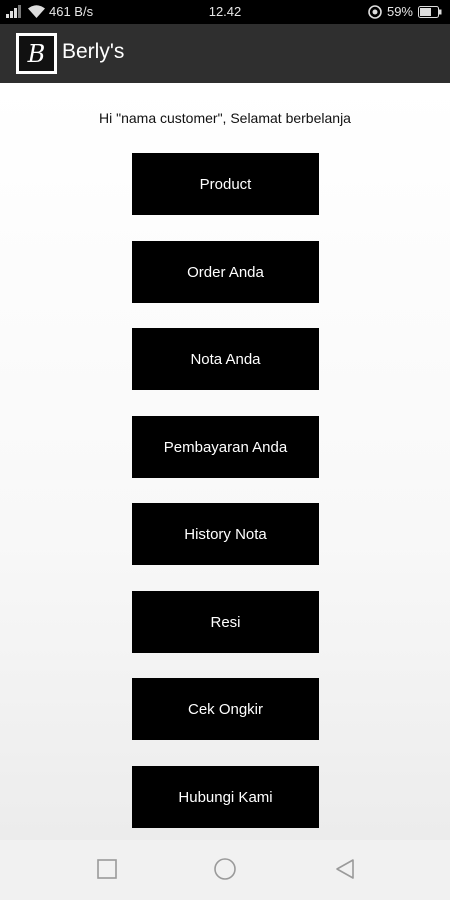 The width and height of the screenshot is (450, 900). What do you see at coordinates (430, 11) in the screenshot?
I see `battery-icon` at bounding box center [430, 11].